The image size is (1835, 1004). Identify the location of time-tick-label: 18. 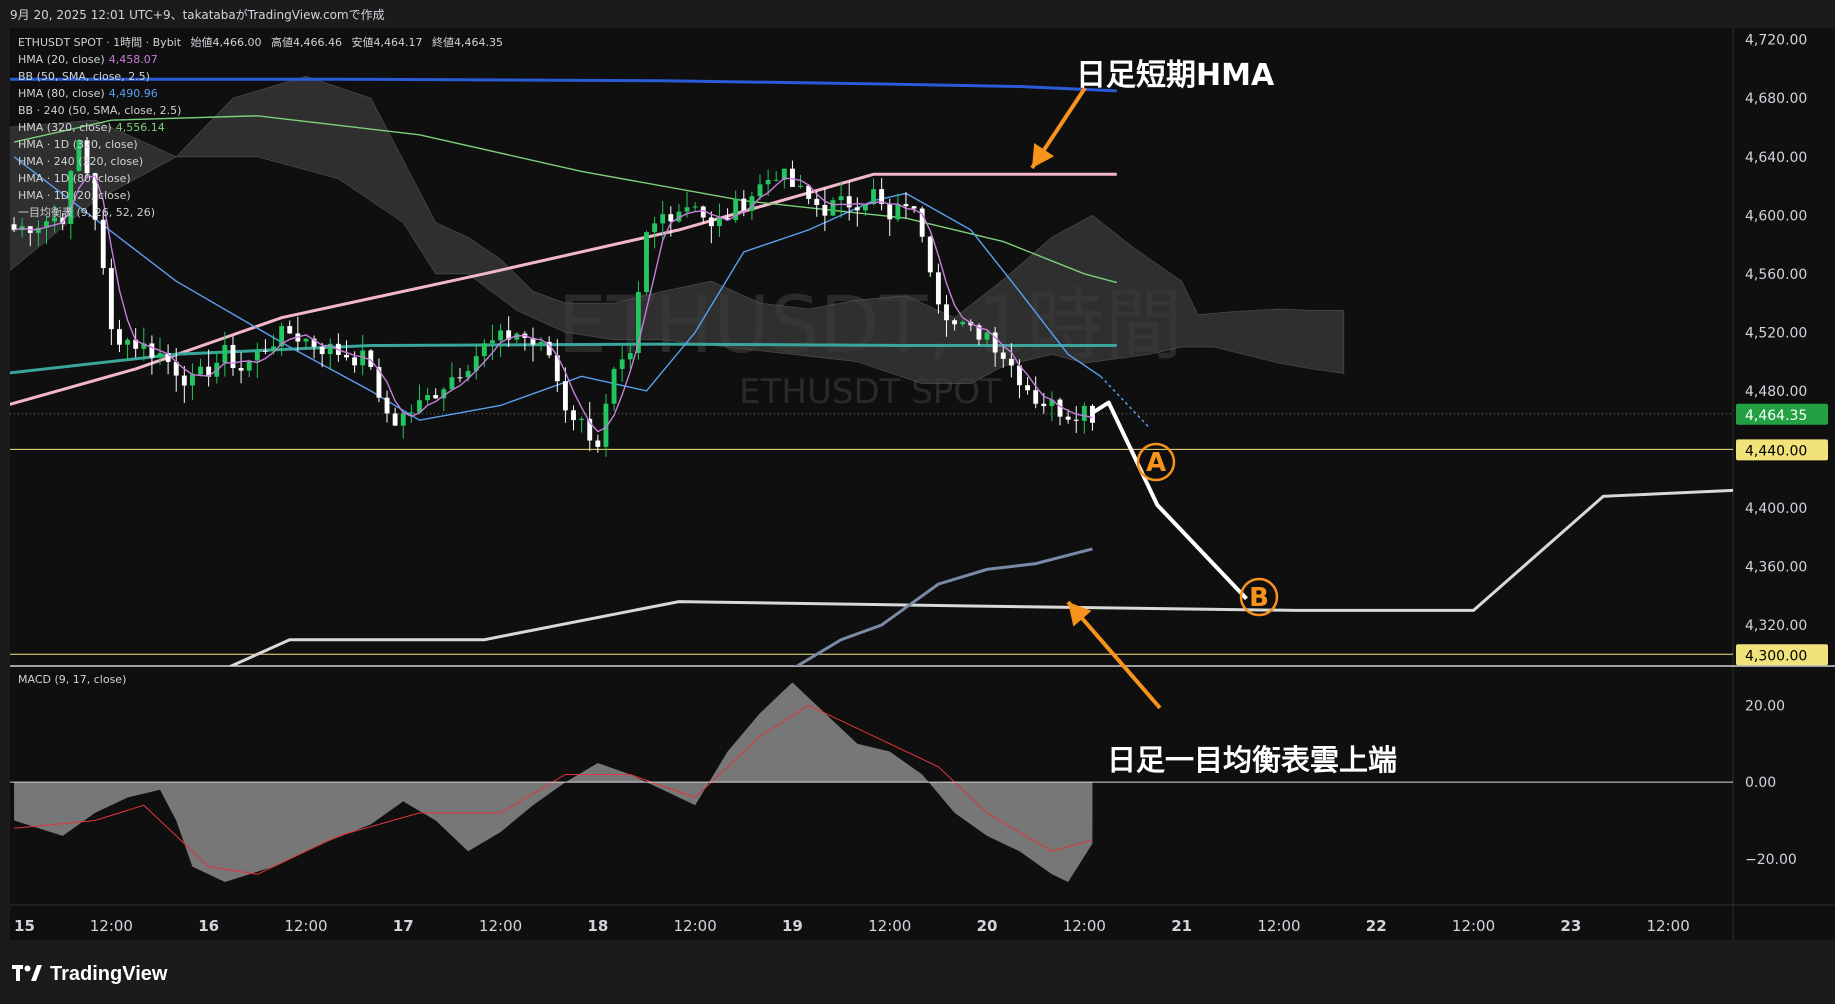
(597, 926).